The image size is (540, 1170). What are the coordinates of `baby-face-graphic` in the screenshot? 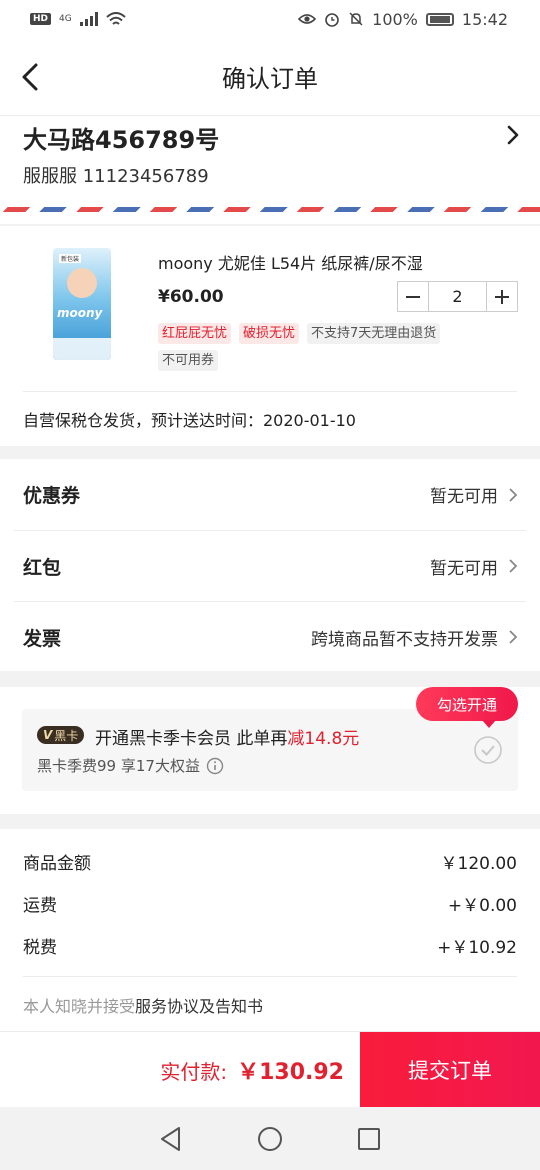 It's located at (82, 283).